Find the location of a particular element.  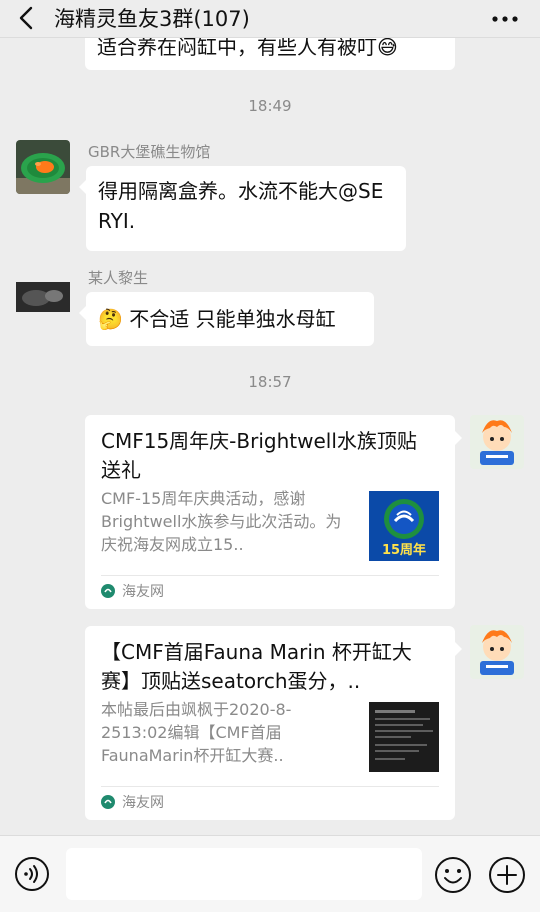

message-bubble: 得用隔离盒养。水流不能大@SERYI. is located at coordinates (242, 208).